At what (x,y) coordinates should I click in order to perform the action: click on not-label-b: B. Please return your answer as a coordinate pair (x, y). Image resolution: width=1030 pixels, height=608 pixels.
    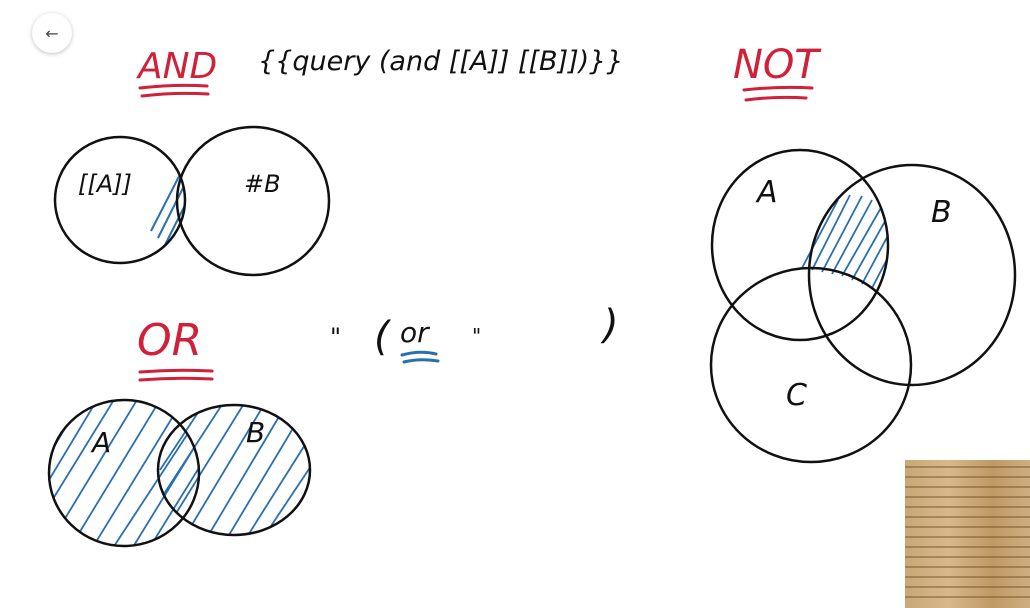
    Looking at the image, I should click on (941, 212).